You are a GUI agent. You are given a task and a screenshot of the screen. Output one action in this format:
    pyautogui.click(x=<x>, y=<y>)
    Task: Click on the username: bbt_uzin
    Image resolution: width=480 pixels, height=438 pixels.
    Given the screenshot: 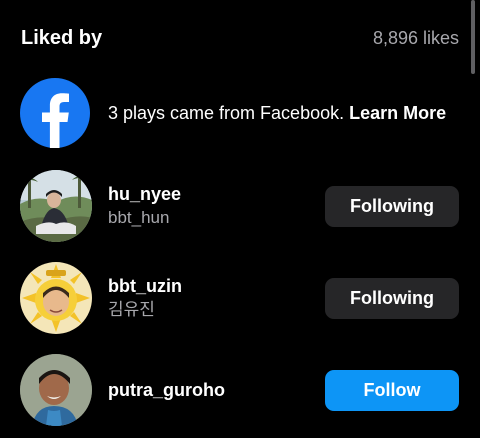 What is the action you would take?
    pyautogui.click(x=216, y=286)
    